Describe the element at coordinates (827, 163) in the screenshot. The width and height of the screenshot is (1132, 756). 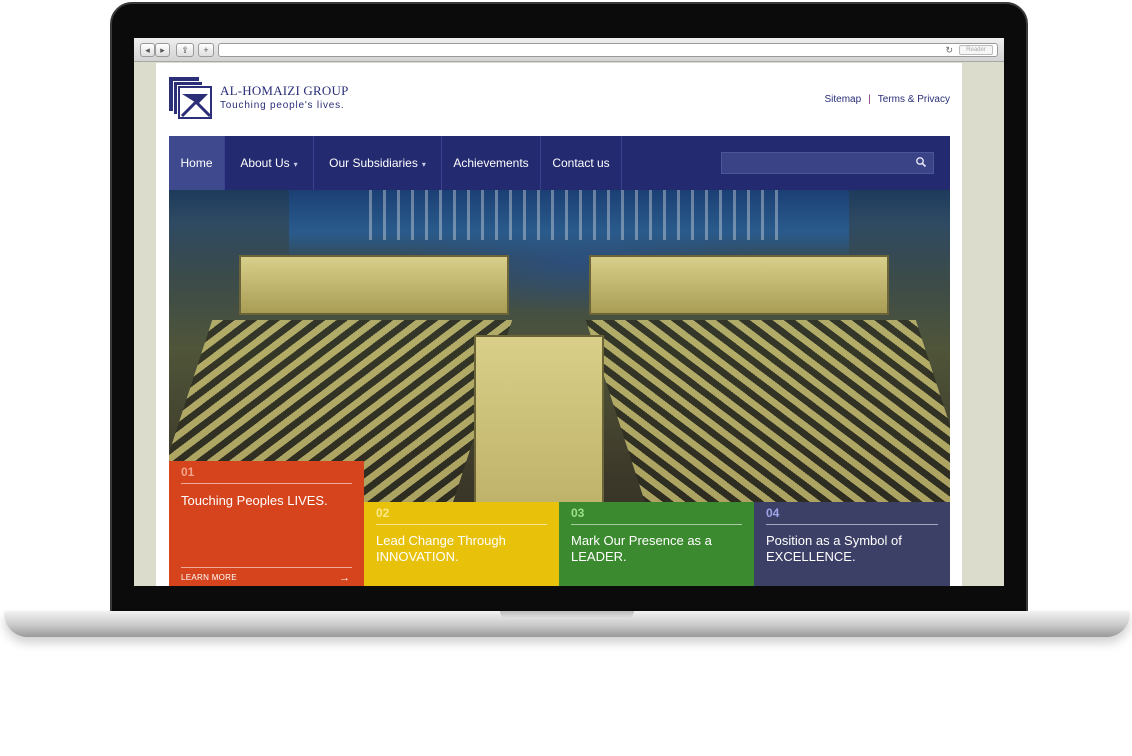
I see `search-input` at that location.